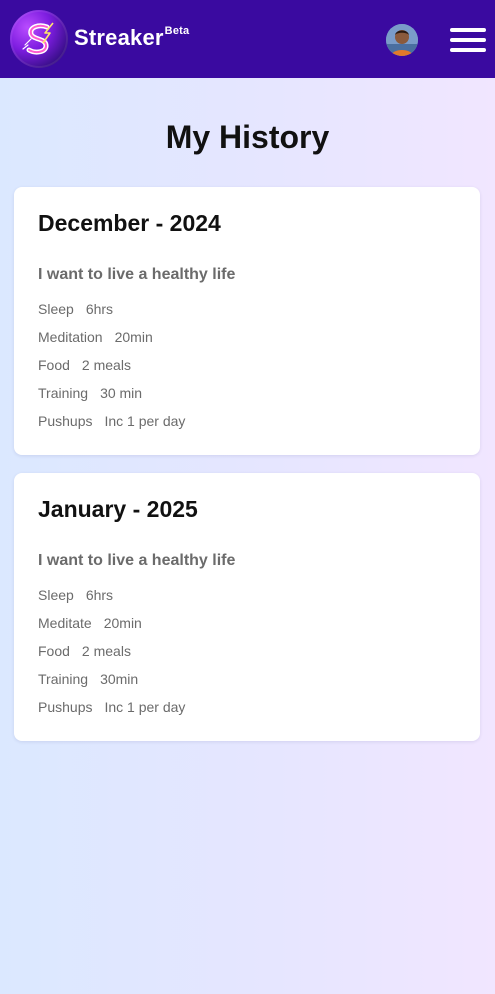 The height and width of the screenshot is (994, 495). Describe the element at coordinates (118, 509) in the screenshot. I see `card-title: January - 2025` at that location.